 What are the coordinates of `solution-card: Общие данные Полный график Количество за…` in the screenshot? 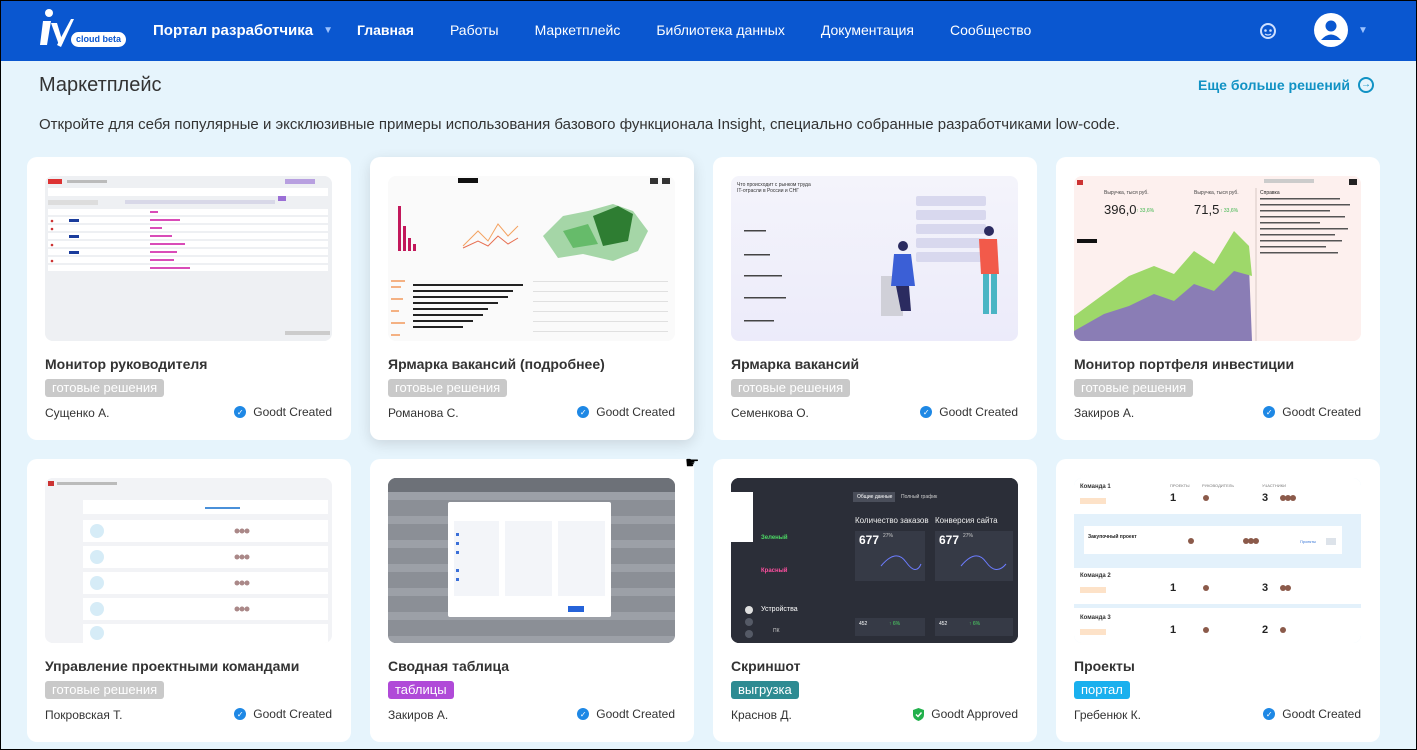 It's located at (875, 600).